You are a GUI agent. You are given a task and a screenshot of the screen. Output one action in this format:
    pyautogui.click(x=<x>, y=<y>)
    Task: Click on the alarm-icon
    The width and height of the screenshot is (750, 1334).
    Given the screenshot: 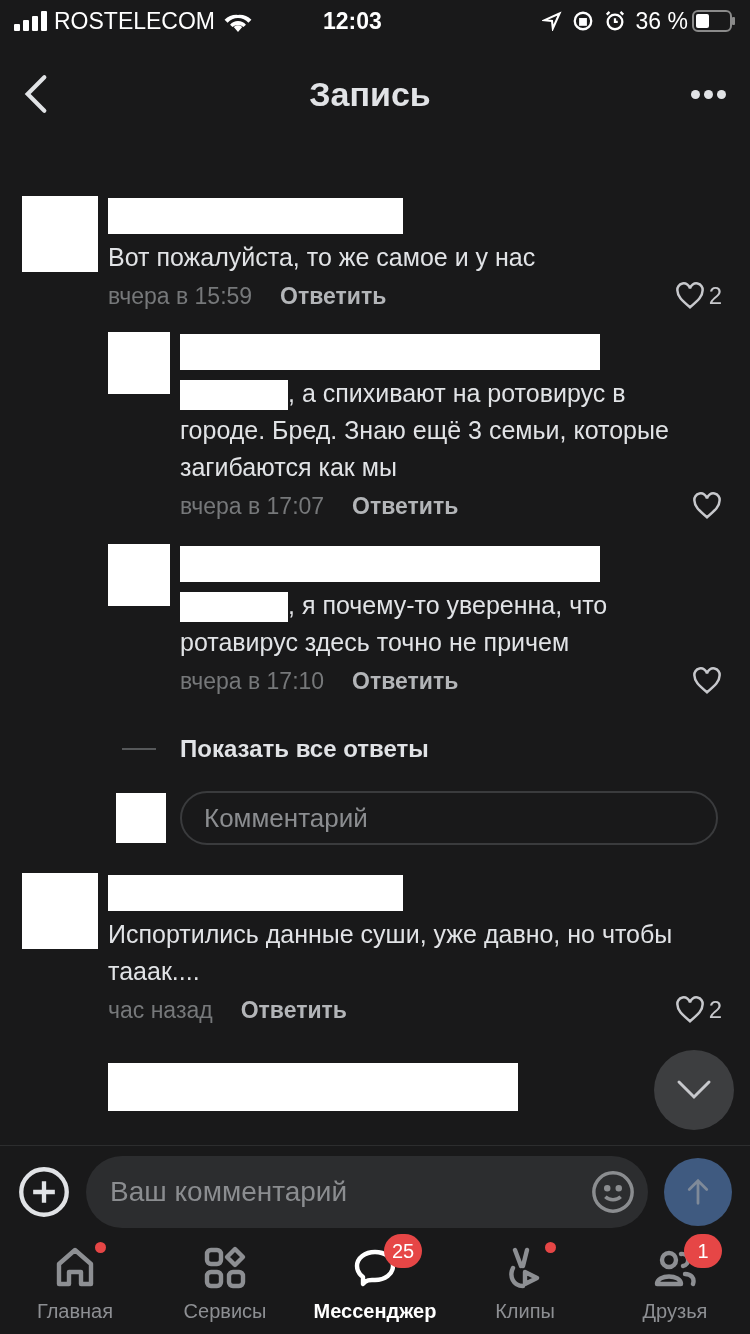 What is the action you would take?
    pyautogui.click(x=614, y=21)
    